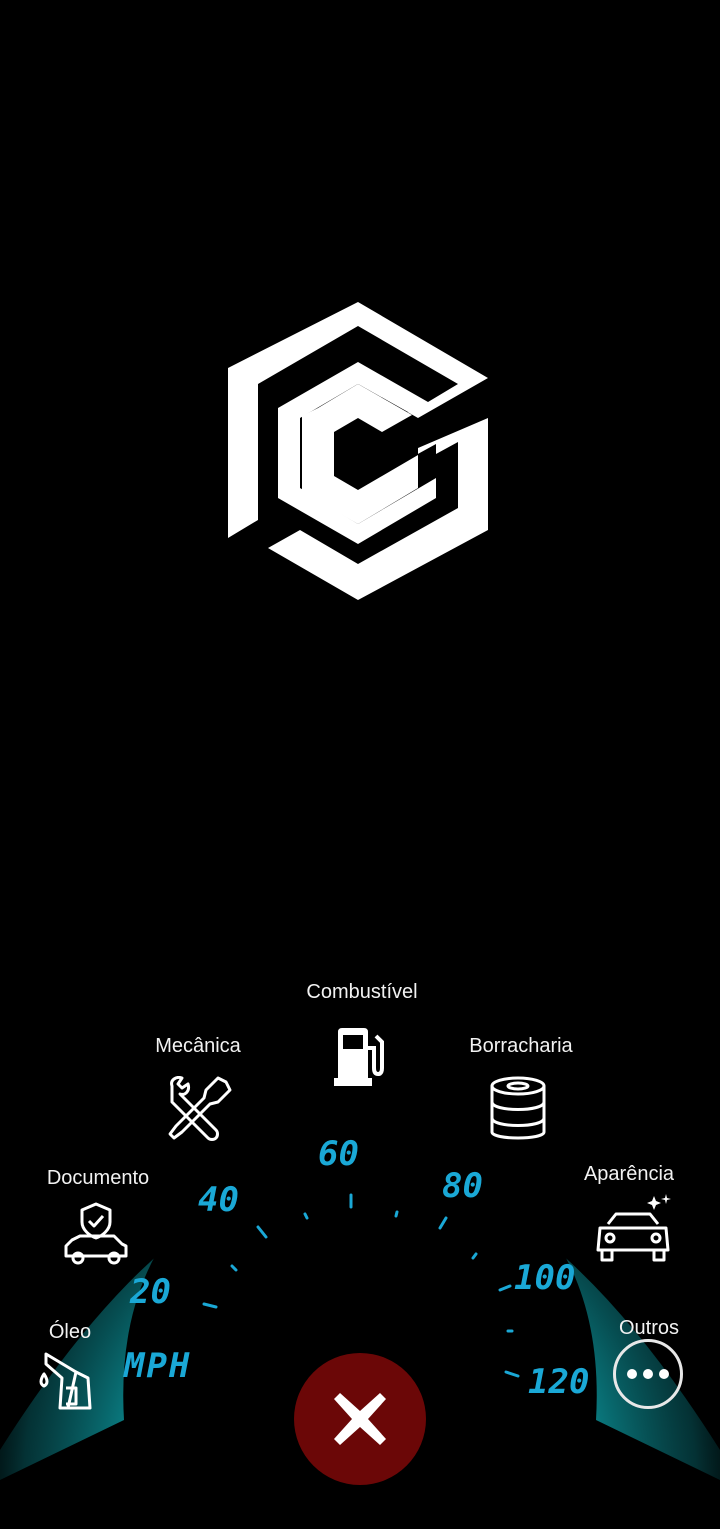 The image size is (720, 1529). Describe the element at coordinates (65, 1381) in the screenshot. I see `oil-pump-icon` at that location.